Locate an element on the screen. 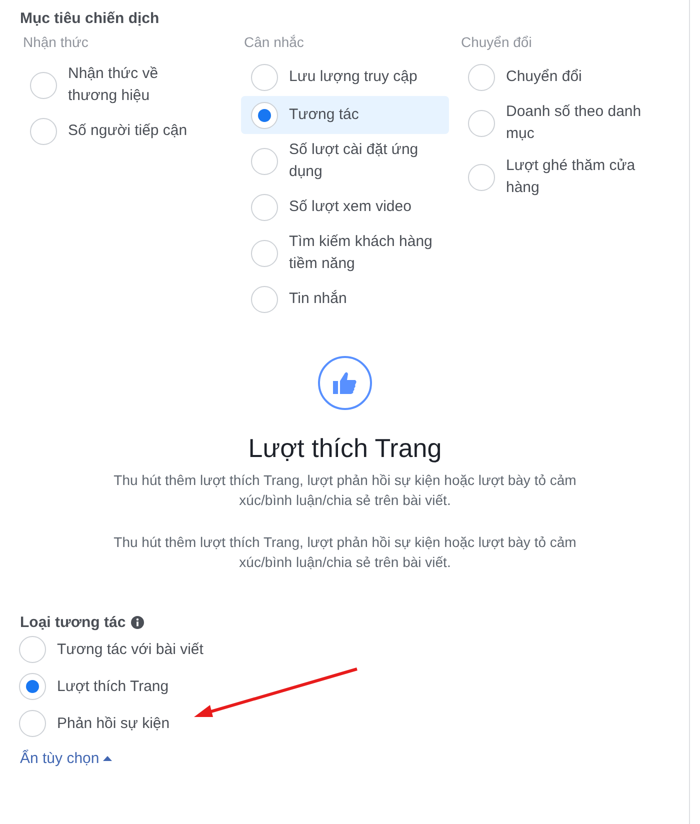 Image resolution: width=700 pixels, height=824 pixels. option-label: Chuyển đổi is located at coordinates (544, 77).